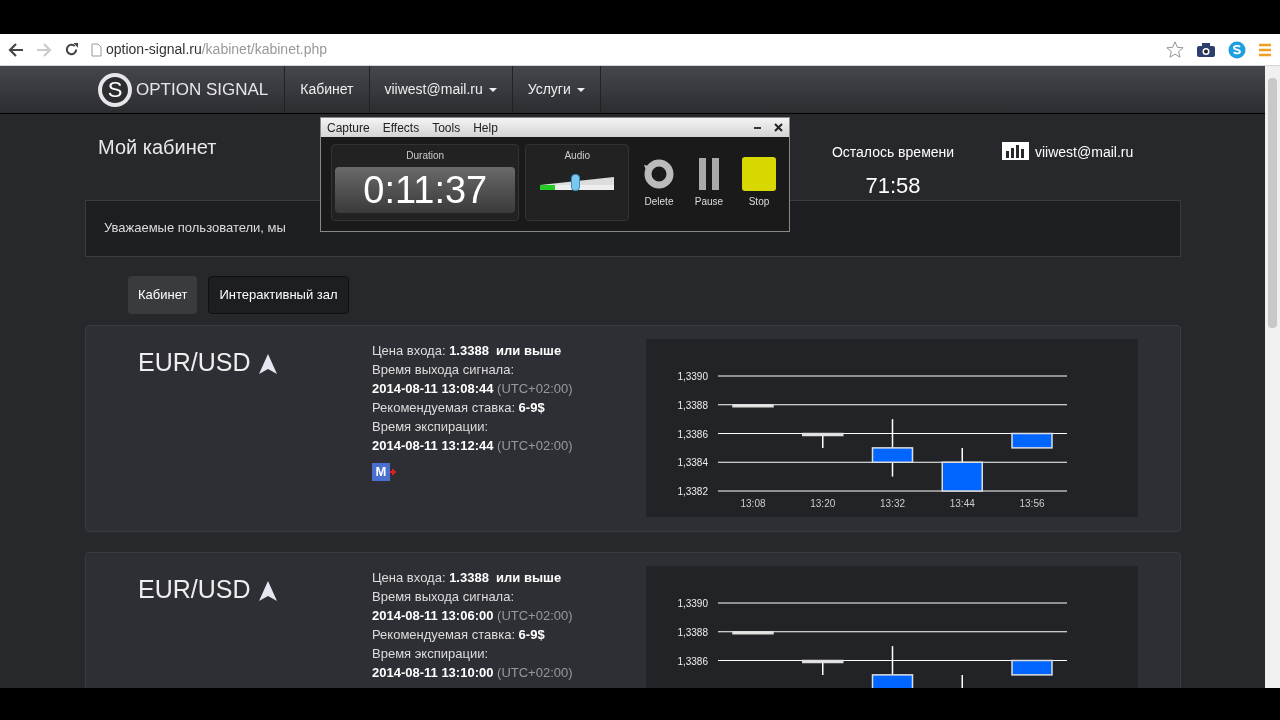 This screenshot has width=1280, height=720. Describe the element at coordinates (71, 49) in the screenshot. I see `reload-icon` at that location.